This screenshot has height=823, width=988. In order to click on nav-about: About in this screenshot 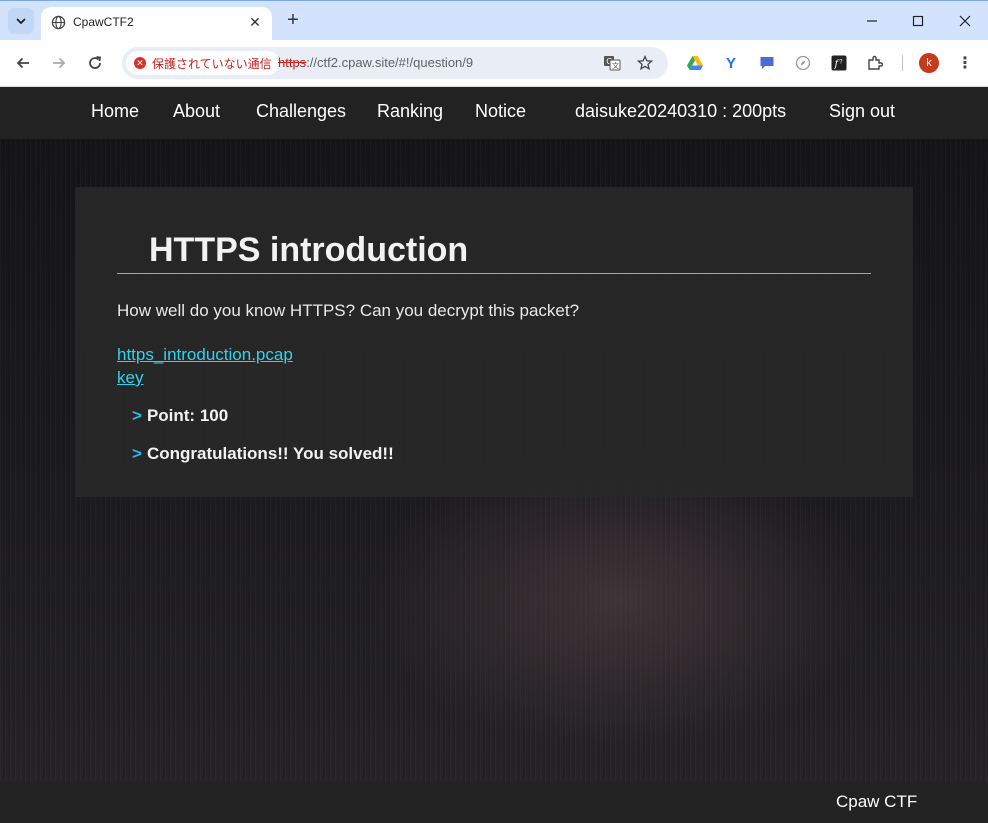, I will do `click(196, 111)`.